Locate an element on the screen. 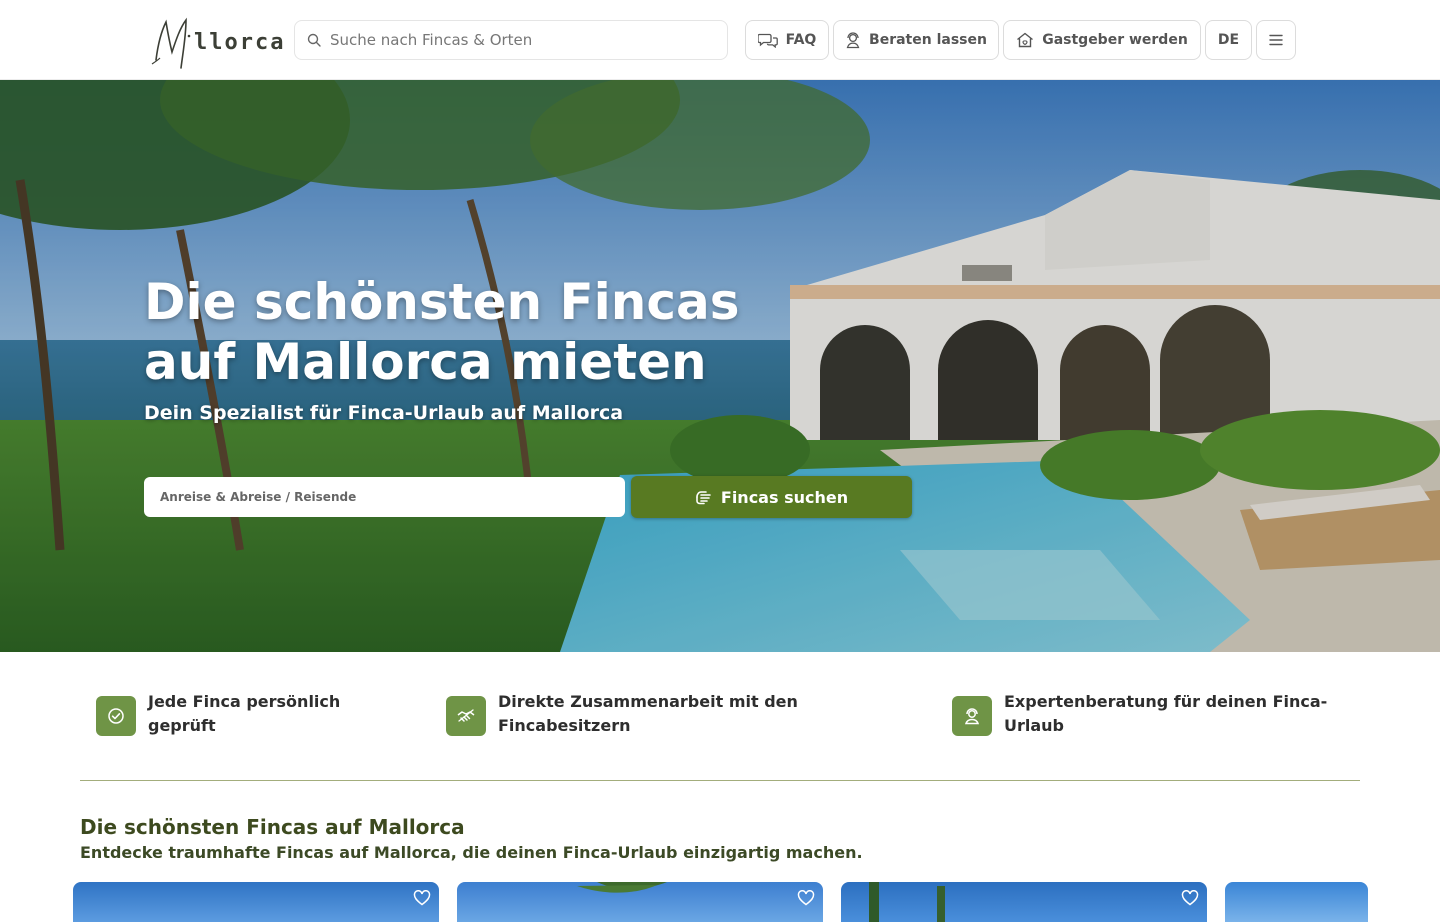 The image size is (1440, 922). logo-m-mark-icon is located at coordinates (171, 43).